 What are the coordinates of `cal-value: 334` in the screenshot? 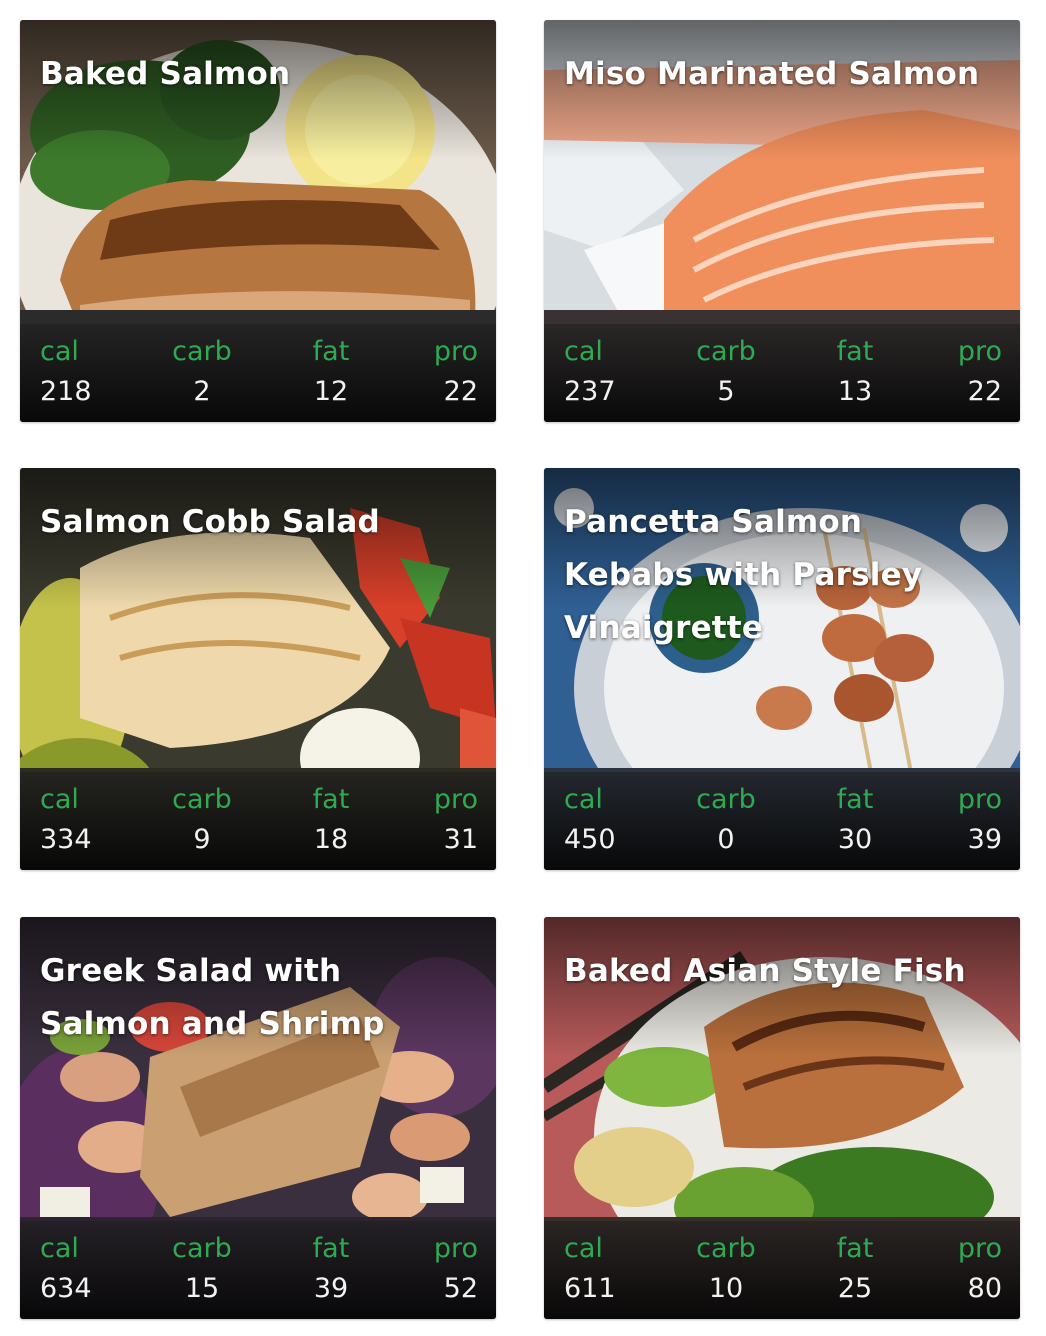 It's located at (66, 839).